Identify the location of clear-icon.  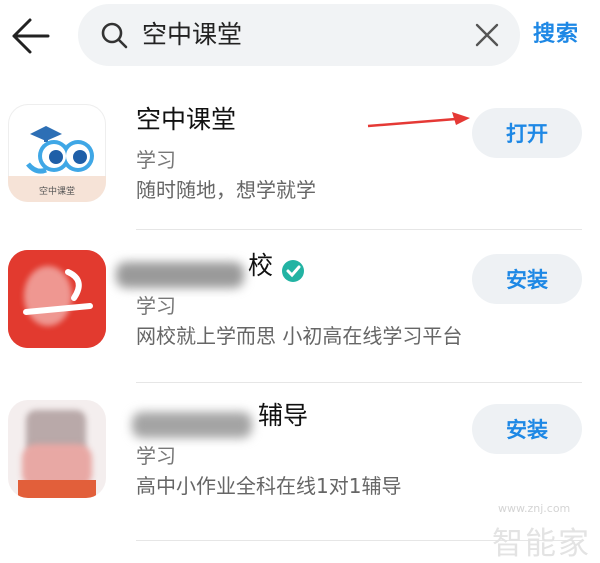
(487, 35).